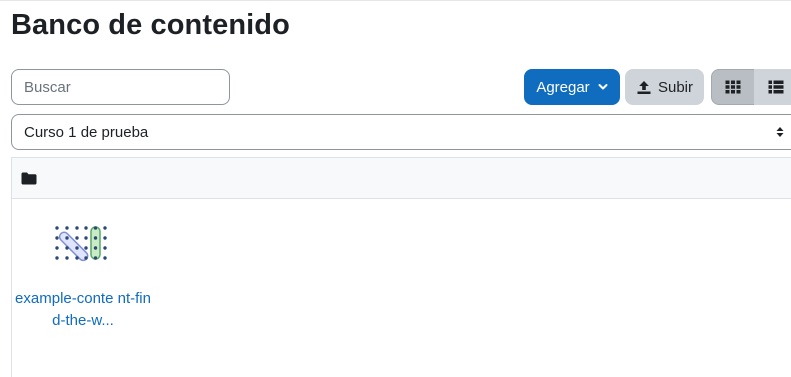 This screenshot has height=377, width=791. I want to click on list-view-button, so click(772, 87).